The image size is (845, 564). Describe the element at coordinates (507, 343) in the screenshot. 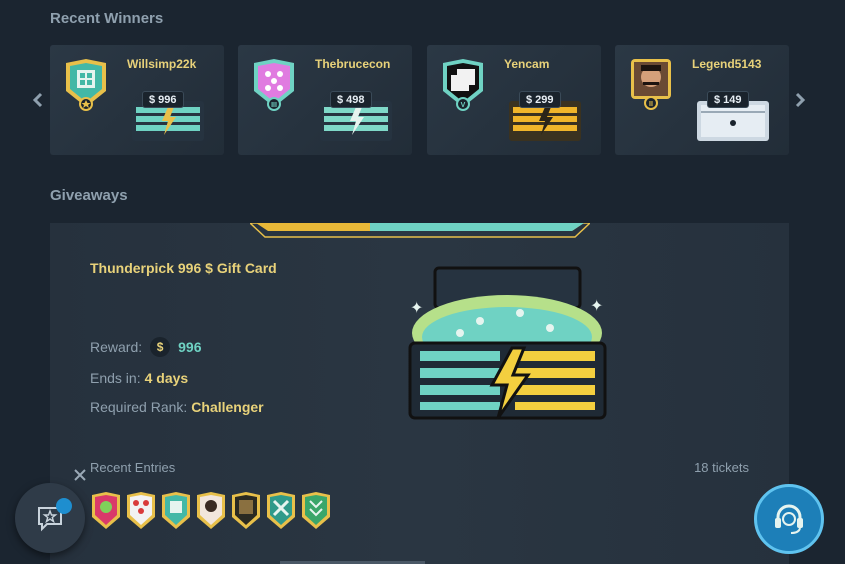

I see `treasure-chest-icon: ✦ ✦` at that location.